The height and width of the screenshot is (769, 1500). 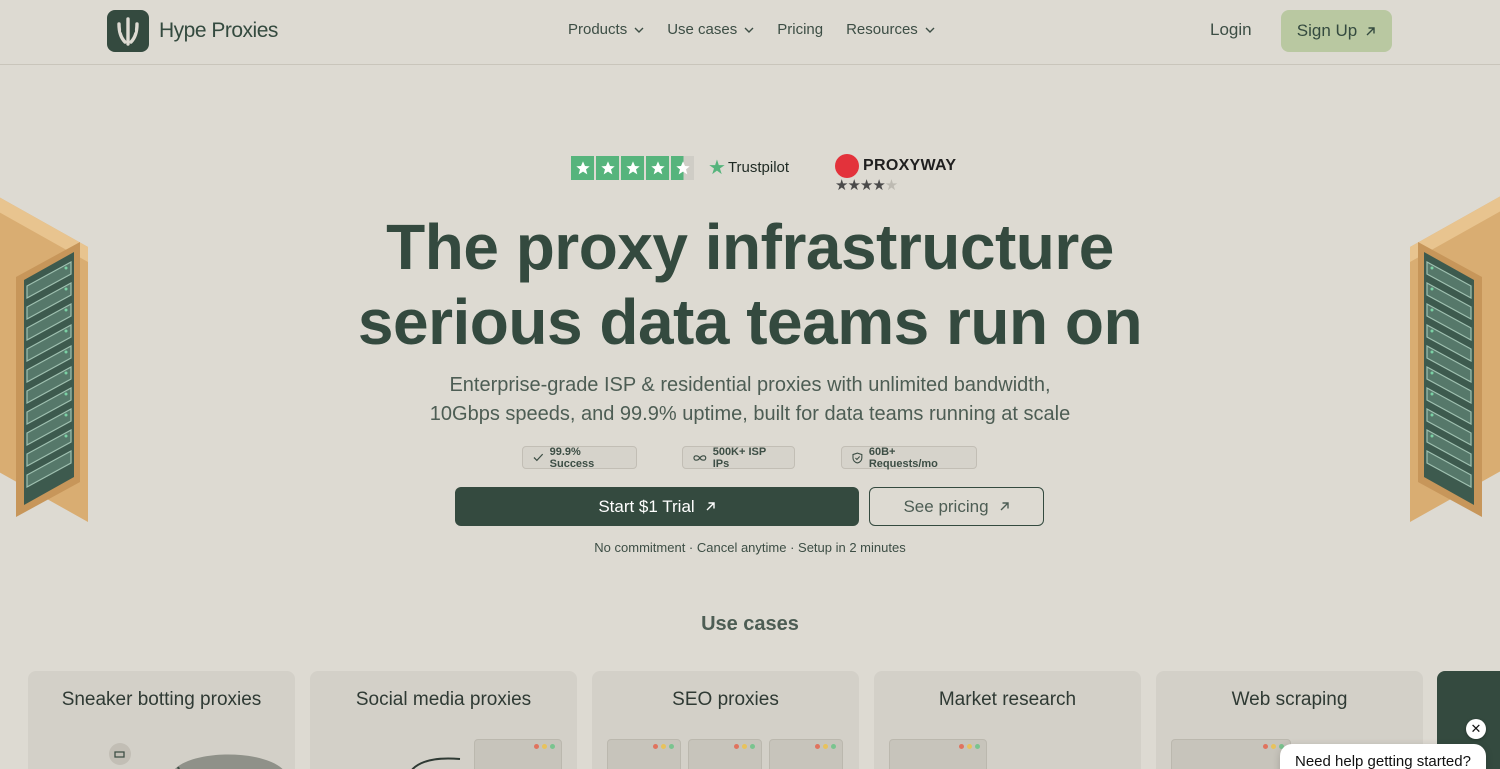 I want to click on check-icon, so click(x=538, y=457).